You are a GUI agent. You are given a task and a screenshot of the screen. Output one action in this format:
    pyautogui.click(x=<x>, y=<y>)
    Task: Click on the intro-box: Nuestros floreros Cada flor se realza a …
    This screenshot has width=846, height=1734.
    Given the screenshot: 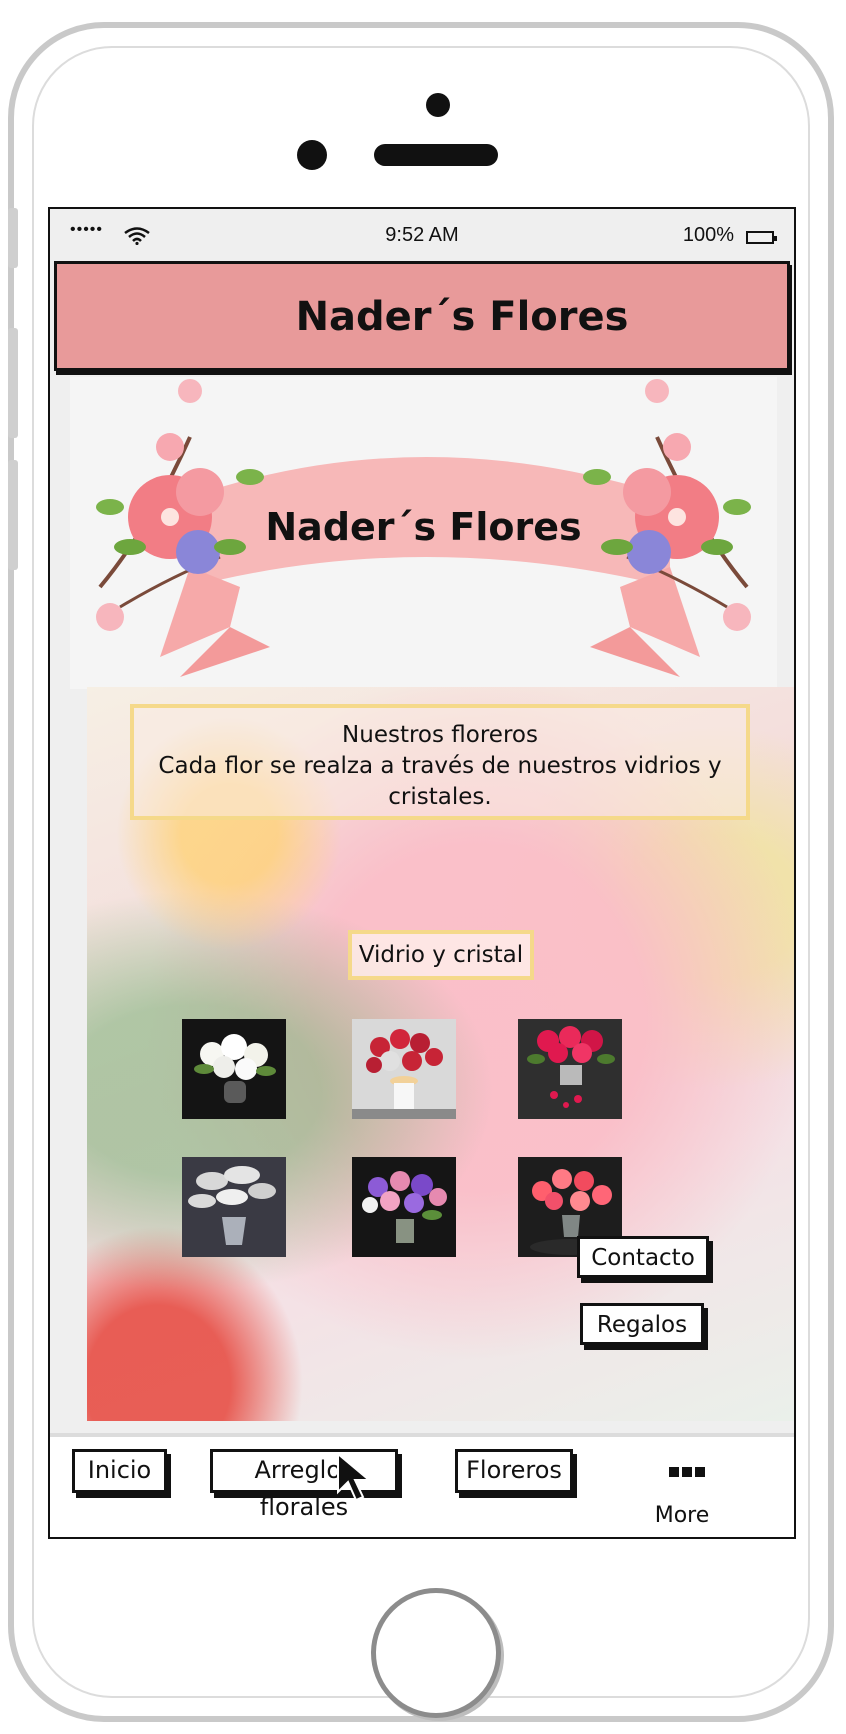 What is the action you would take?
    pyautogui.click(x=440, y=762)
    